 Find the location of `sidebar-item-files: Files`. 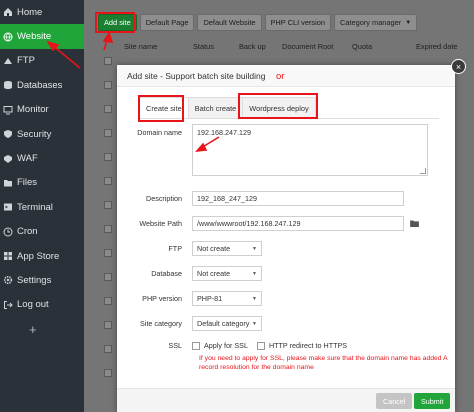

sidebar-item-files: Files is located at coordinates (42, 183).